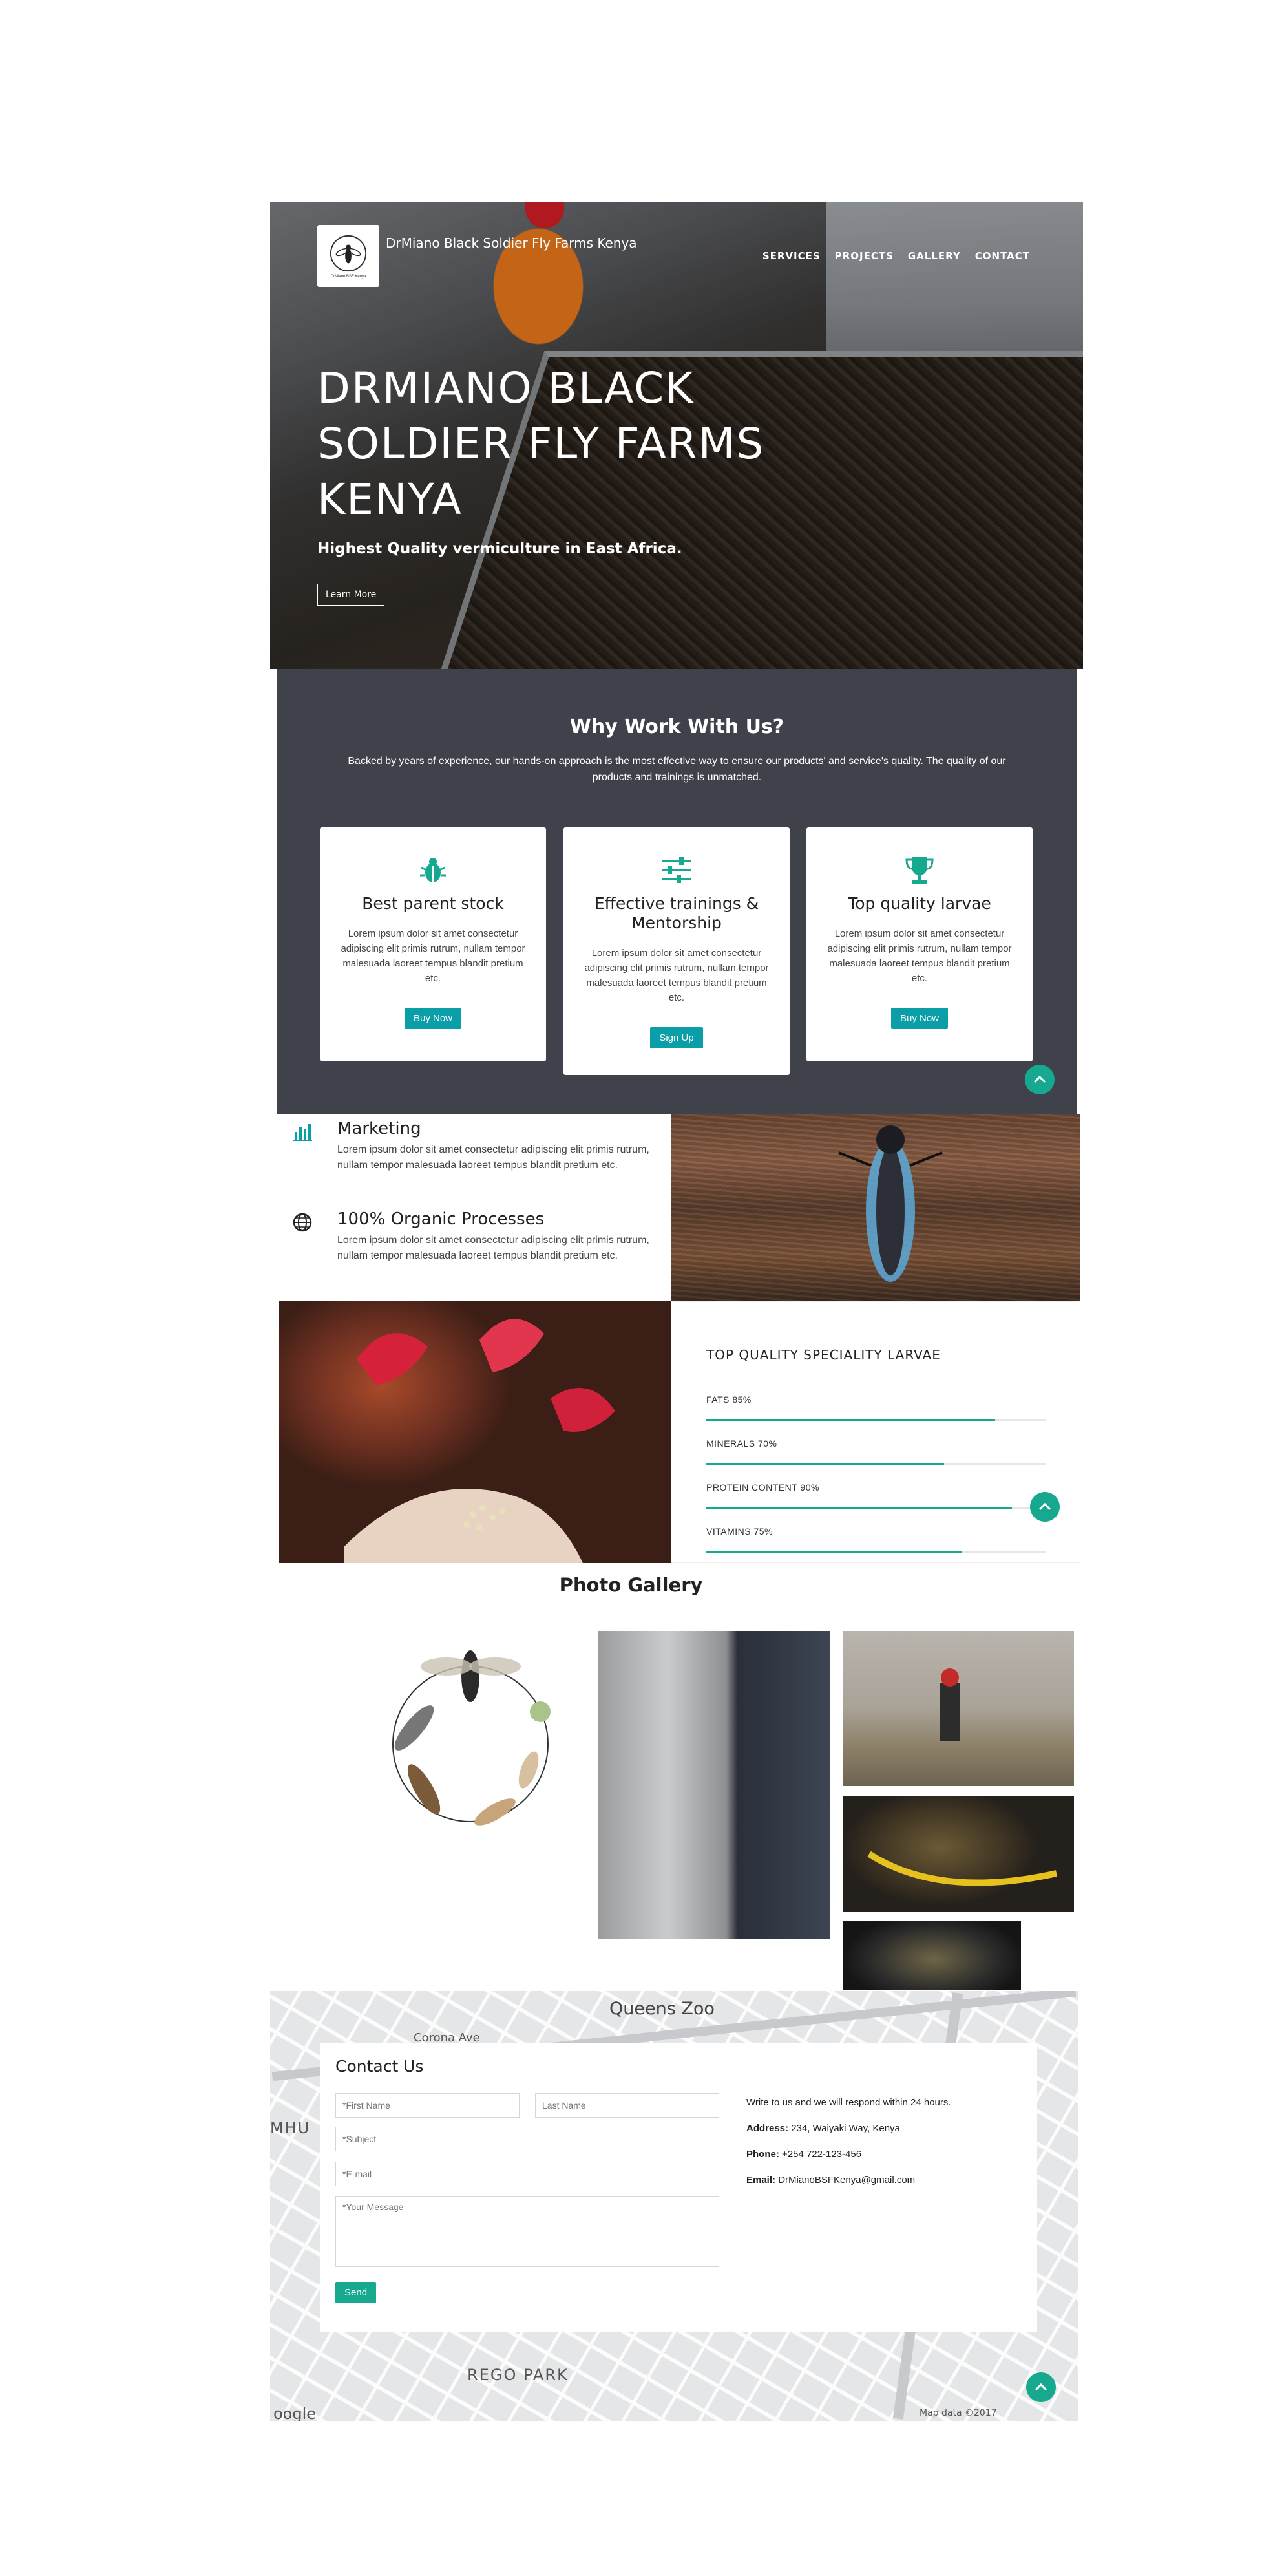 This screenshot has width=1262, height=2576. I want to click on map-google-mark: oogle, so click(295, 2413).